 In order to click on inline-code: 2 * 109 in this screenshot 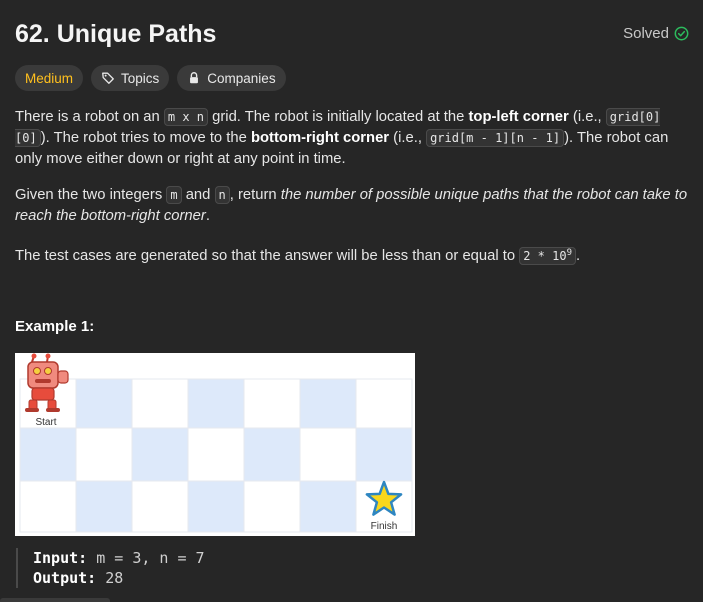, I will do `click(547, 256)`.